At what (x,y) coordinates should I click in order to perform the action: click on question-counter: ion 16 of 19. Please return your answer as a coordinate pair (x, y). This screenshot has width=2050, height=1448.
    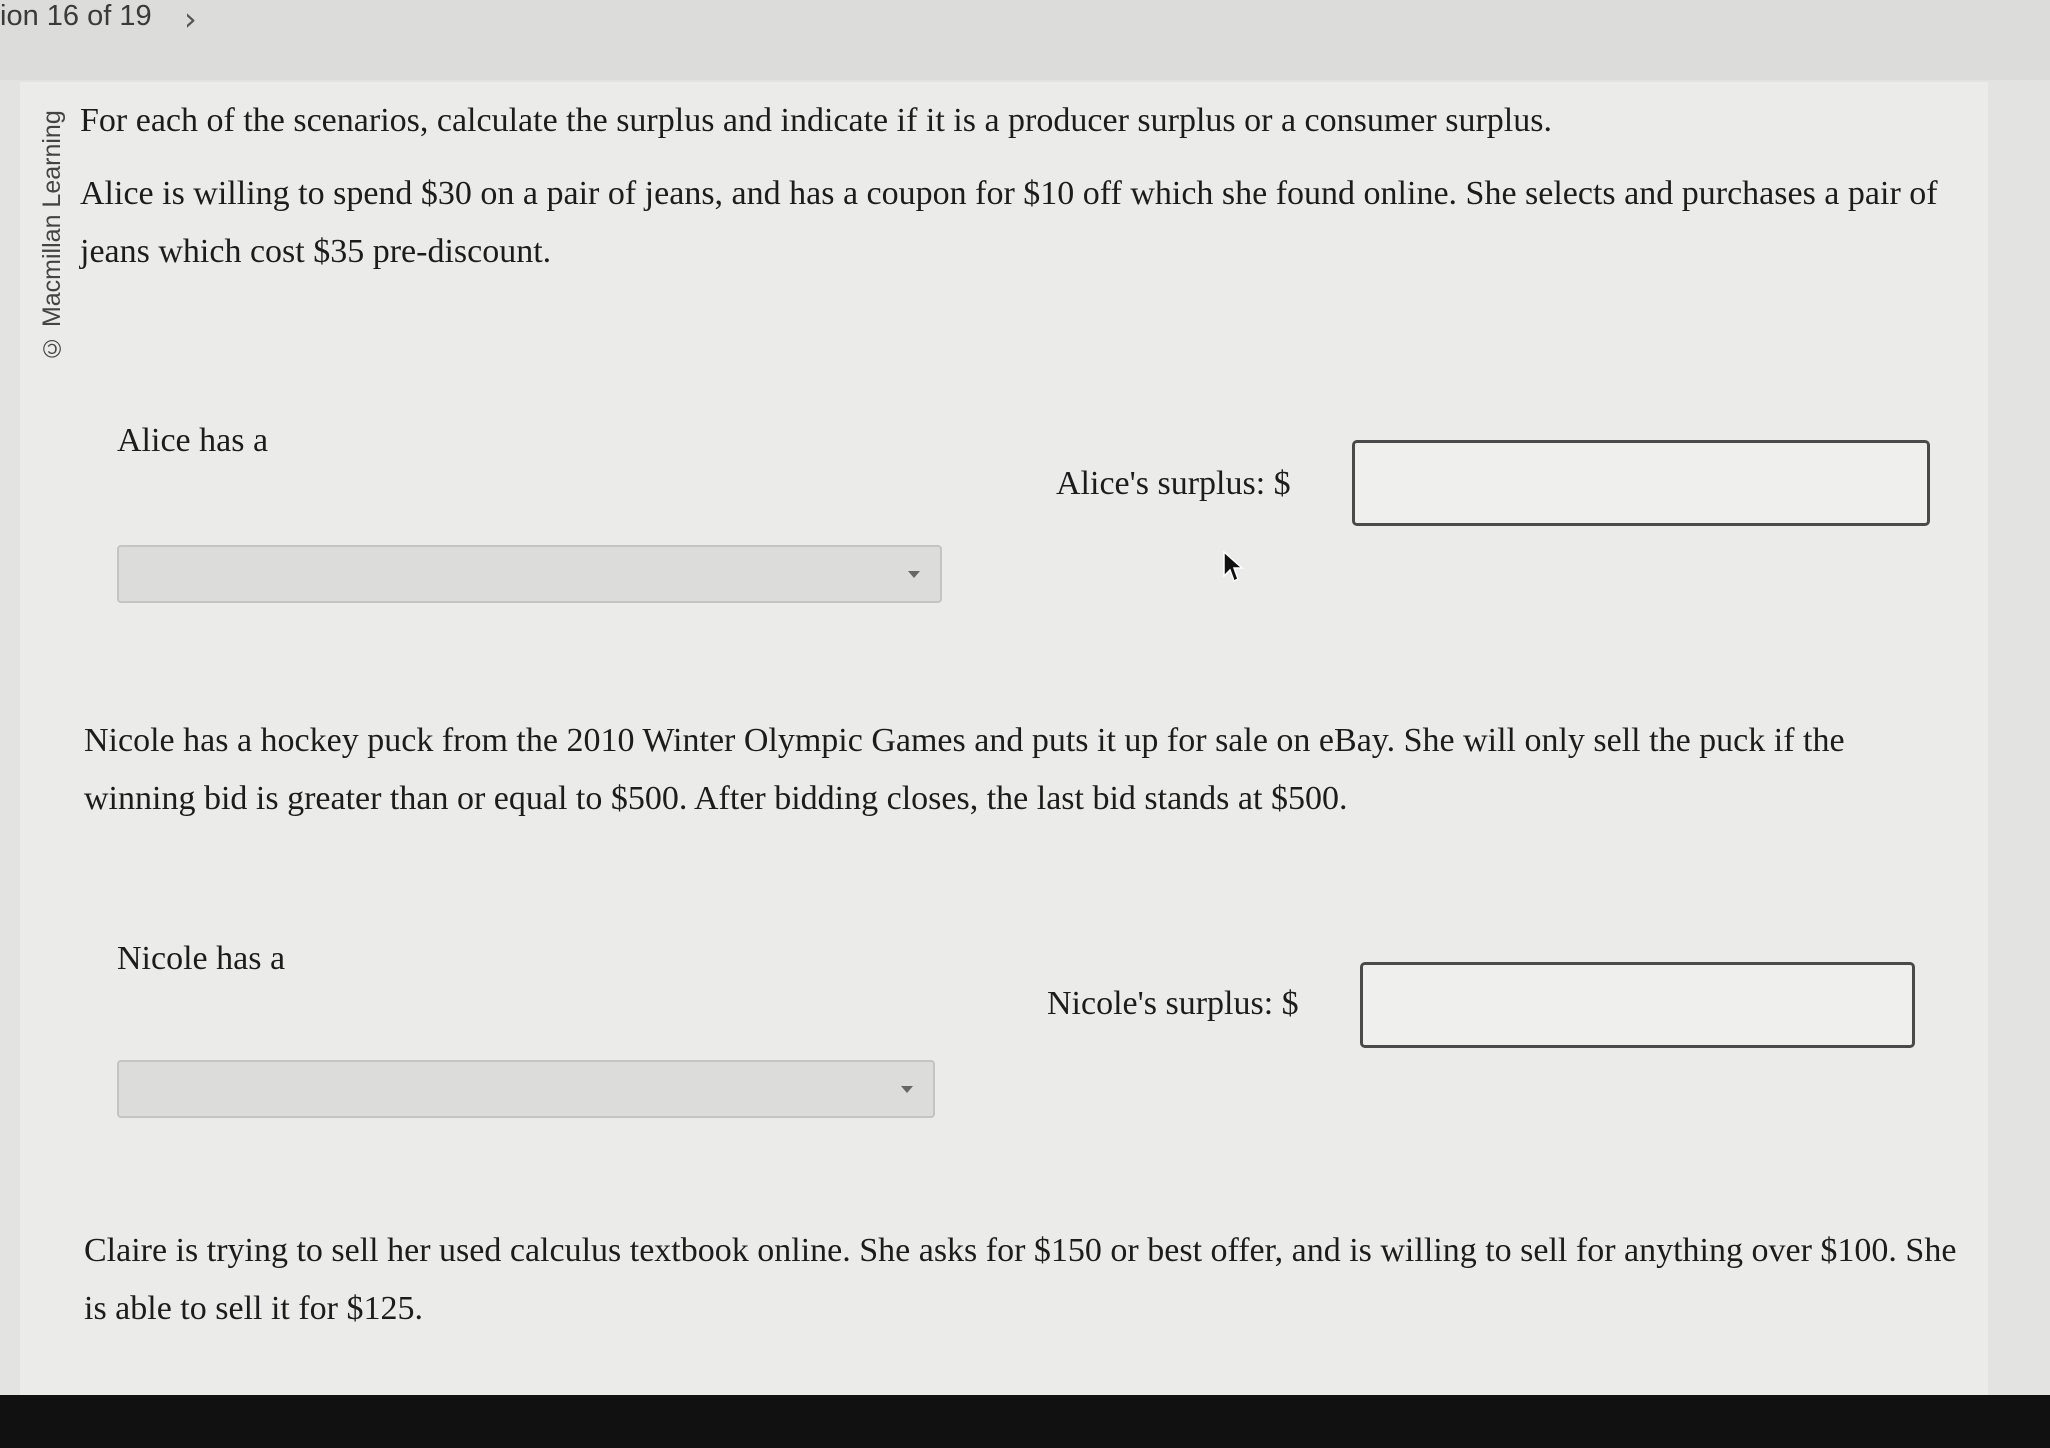
    Looking at the image, I should click on (76, 16).